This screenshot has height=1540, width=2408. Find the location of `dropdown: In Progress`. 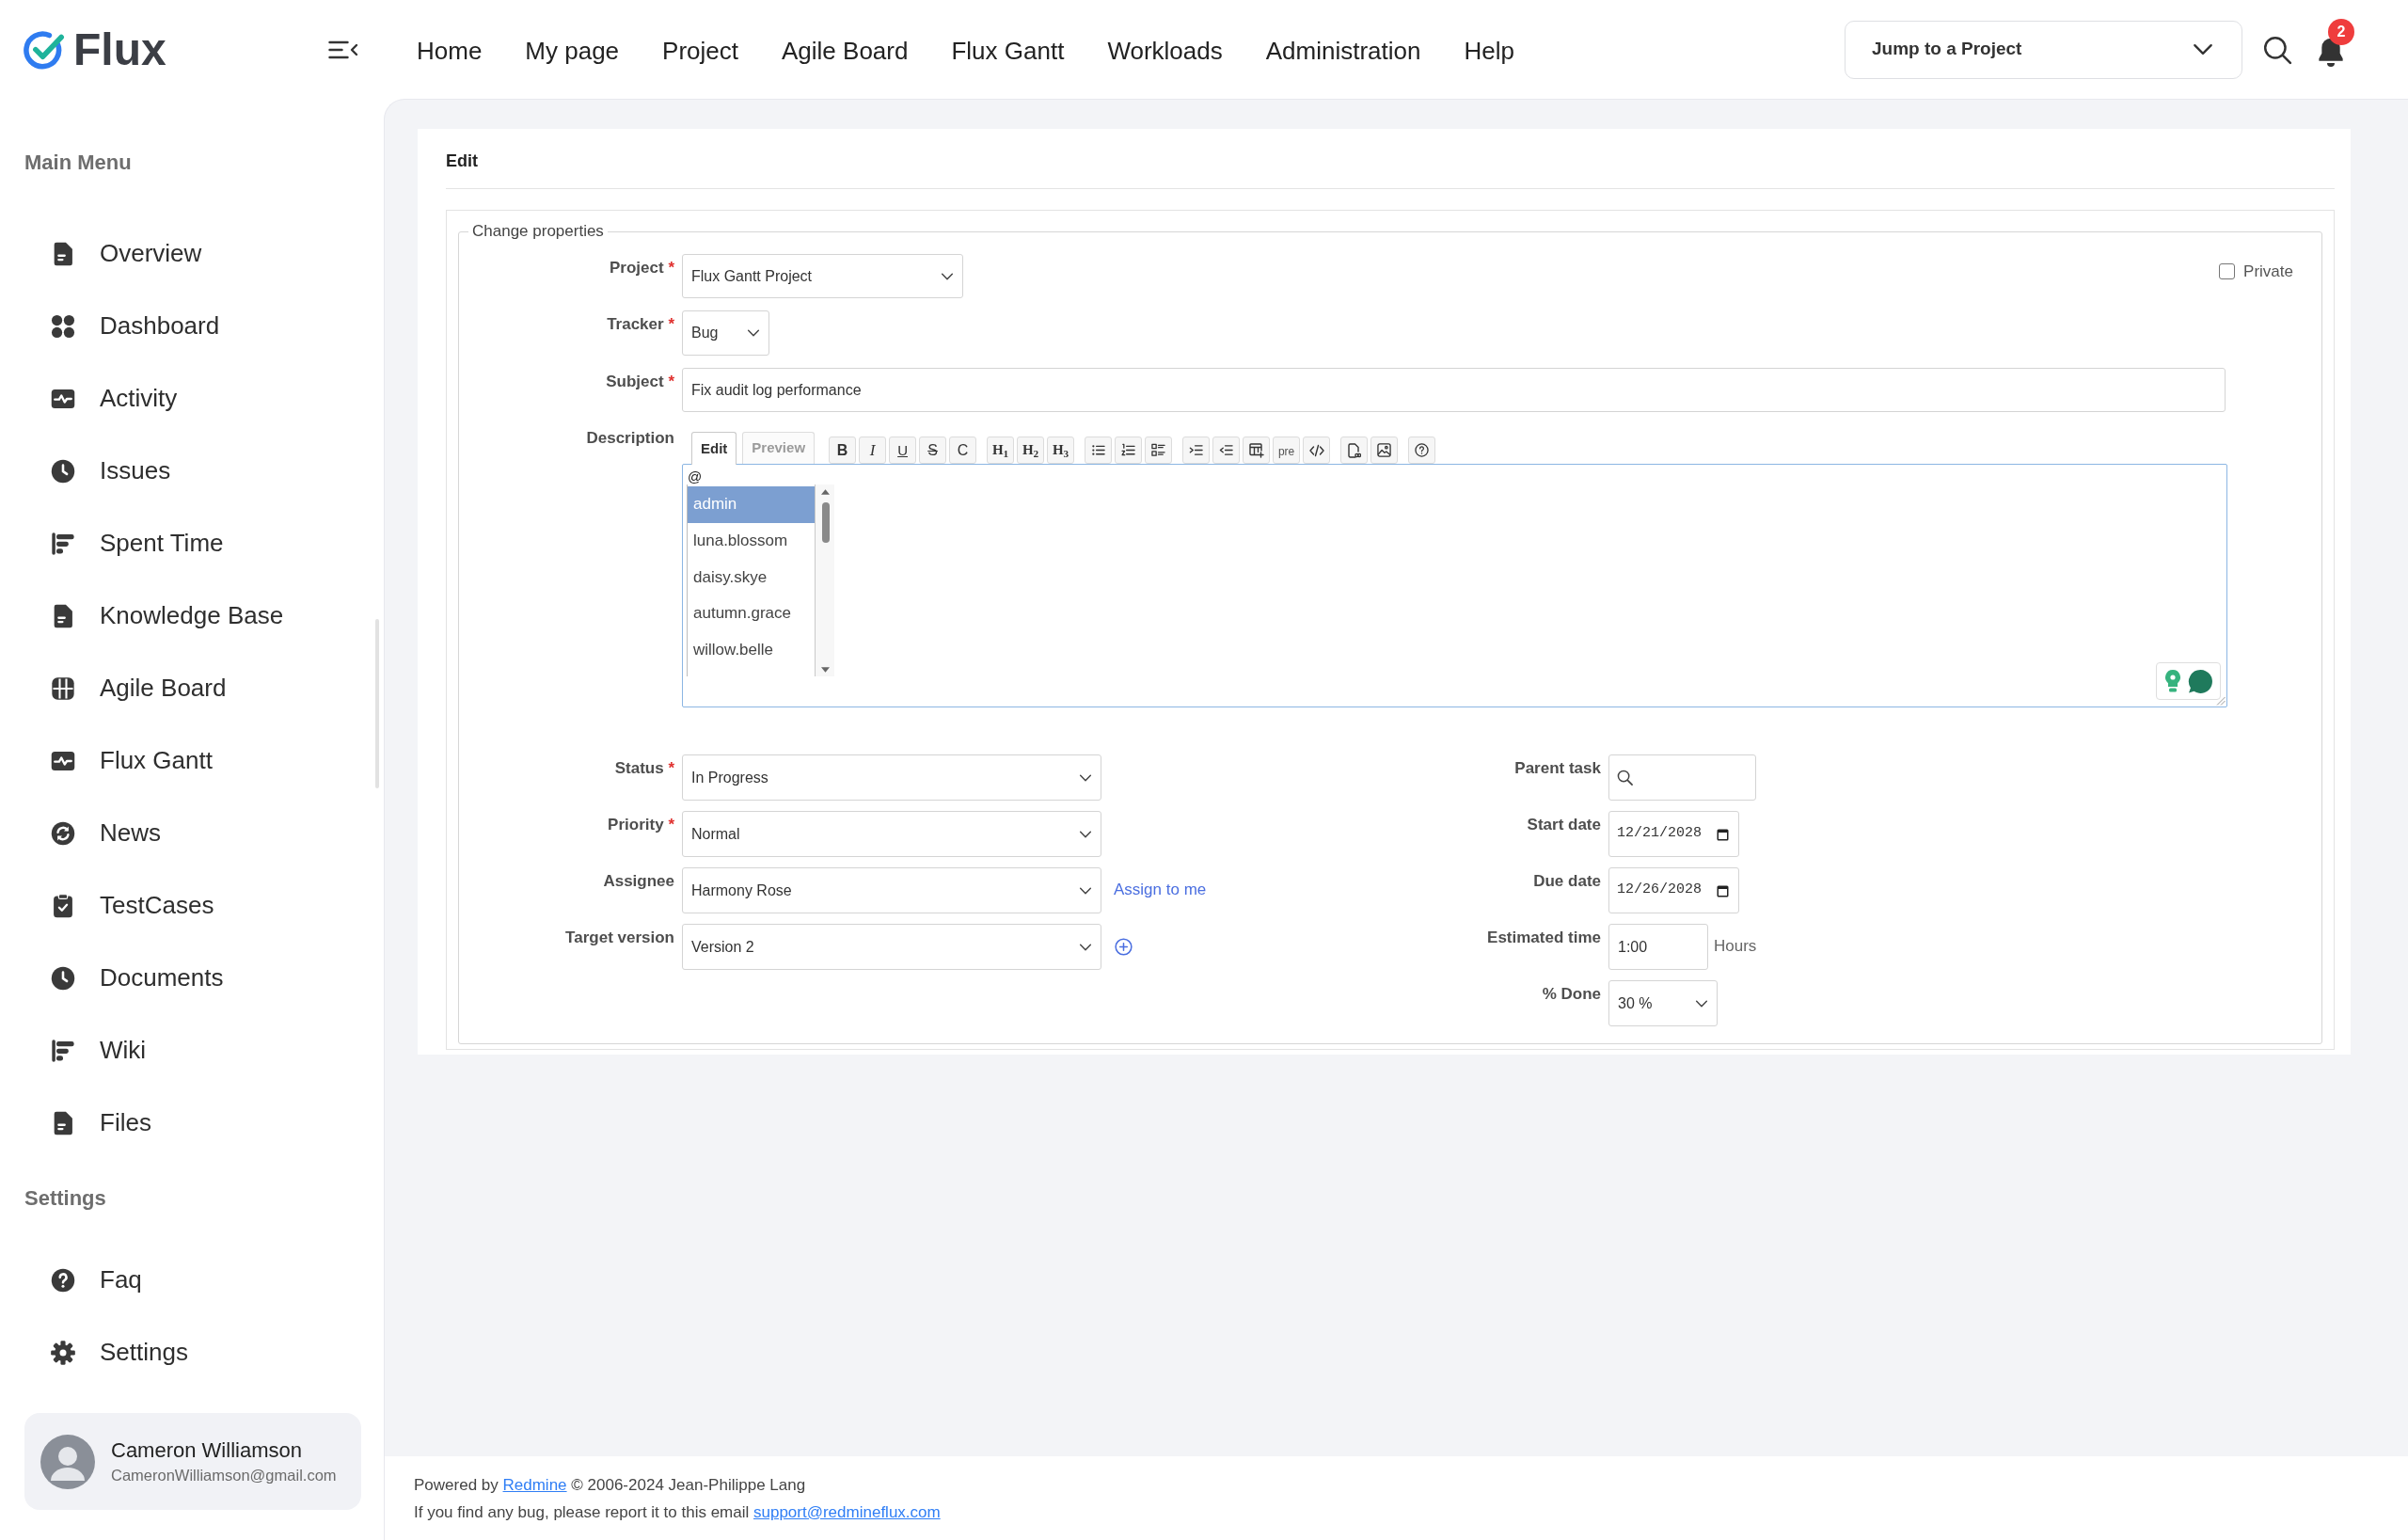

dropdown: In Progress is located at coordinates (892, 777).